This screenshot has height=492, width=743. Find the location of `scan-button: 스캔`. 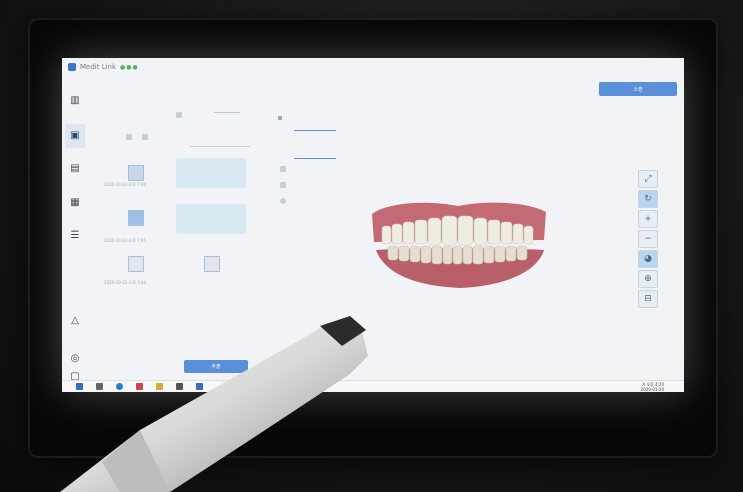

scan-button: 스캔 is located at coordinates (638, 89).